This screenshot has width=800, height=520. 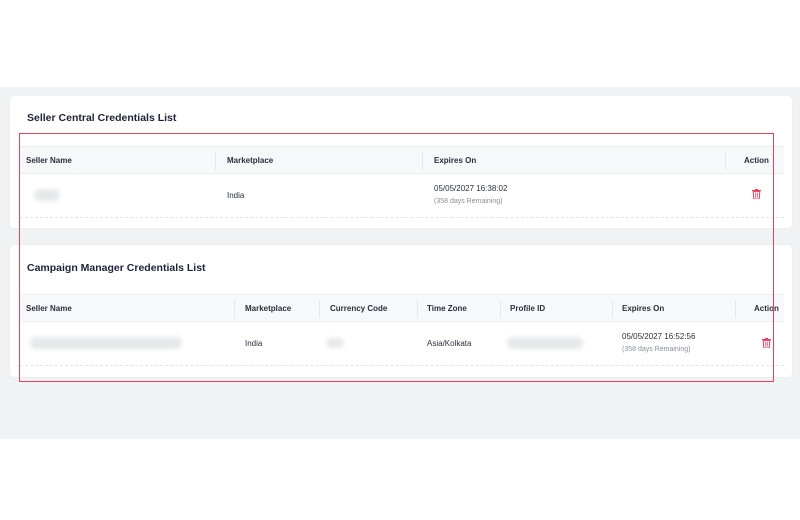 I want to click on seller-central-title: Seller Central Credentials List, so click(x=102, y=118).